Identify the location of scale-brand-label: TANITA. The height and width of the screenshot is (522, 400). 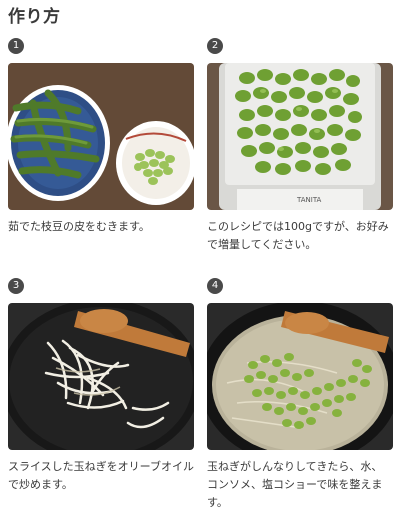
(309, 200).